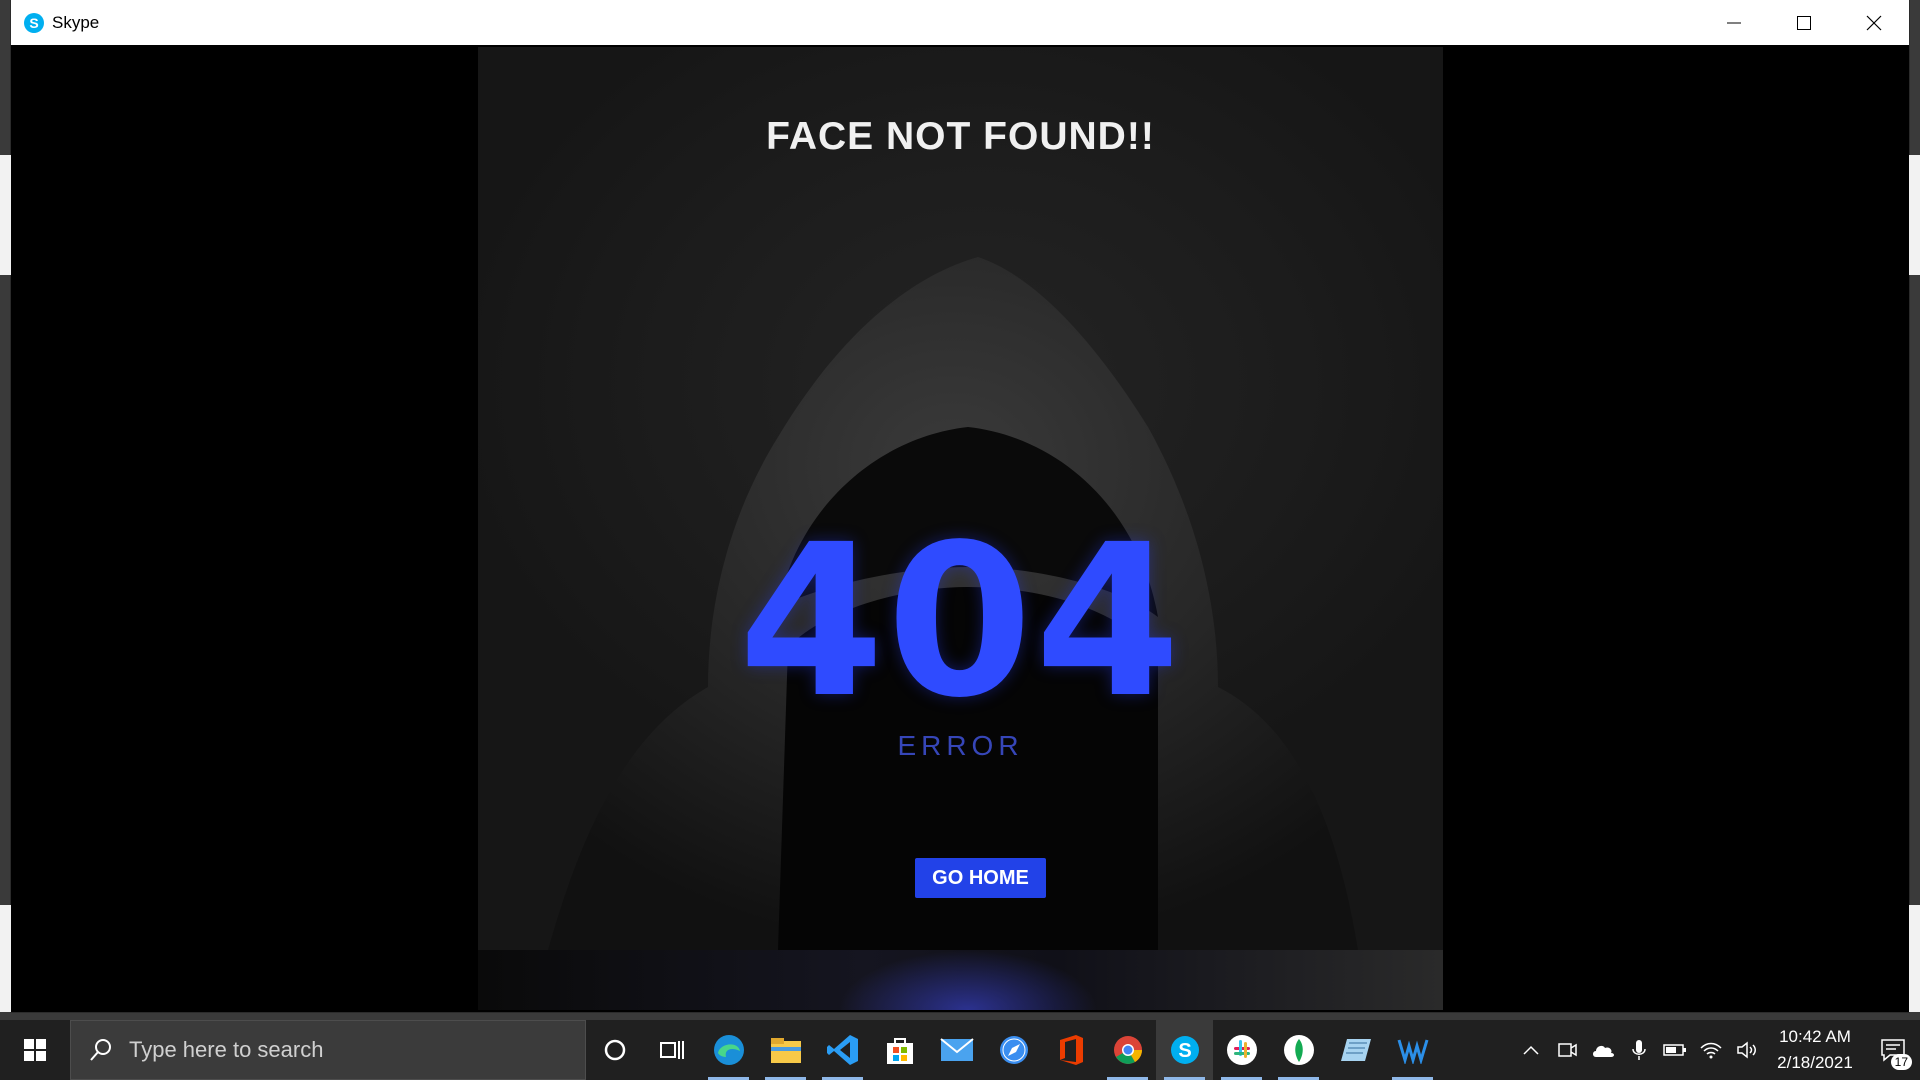 This screenshot has width=1920, height=1080. What do you see at coordinates (980, 878) in the screenshot?
I see `go-home-button: GO HOME` at bounding box center [980, 878].